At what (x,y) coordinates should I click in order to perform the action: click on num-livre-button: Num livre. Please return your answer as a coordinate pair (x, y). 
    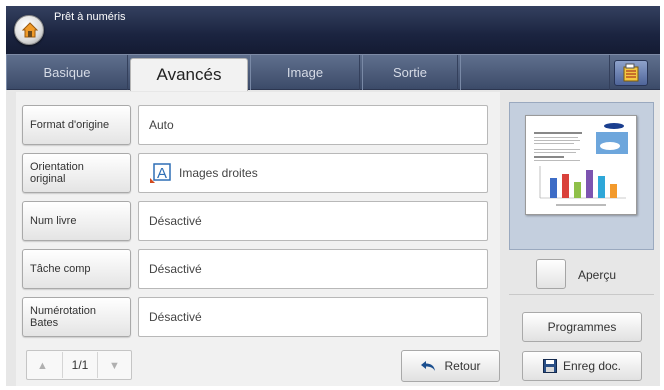
    Looking at the image, I should click on (76, 221).